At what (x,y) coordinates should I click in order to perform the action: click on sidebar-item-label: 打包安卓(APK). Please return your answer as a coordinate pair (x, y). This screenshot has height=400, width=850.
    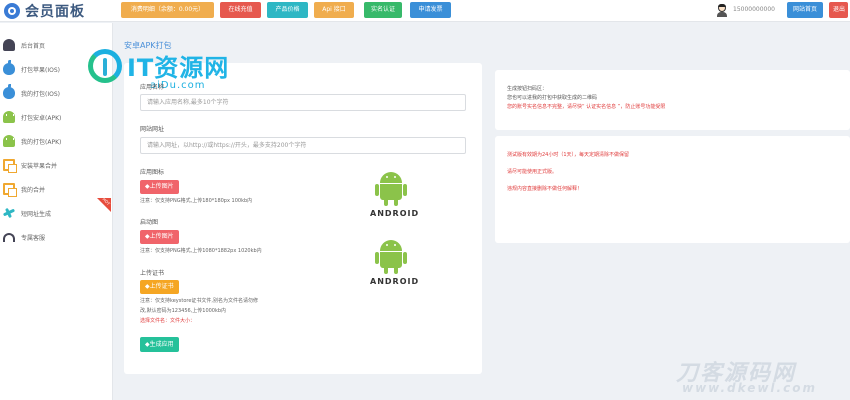
    Looking at the image, I should click on (41, 118).